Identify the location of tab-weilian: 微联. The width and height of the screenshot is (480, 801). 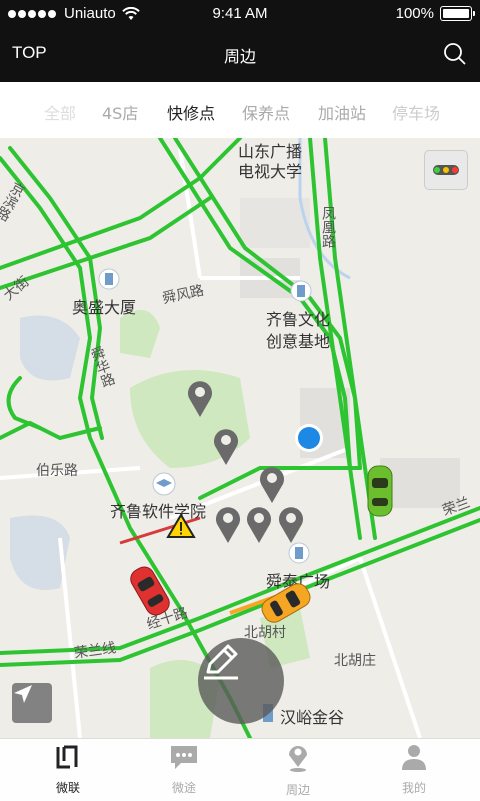
(68, 769).